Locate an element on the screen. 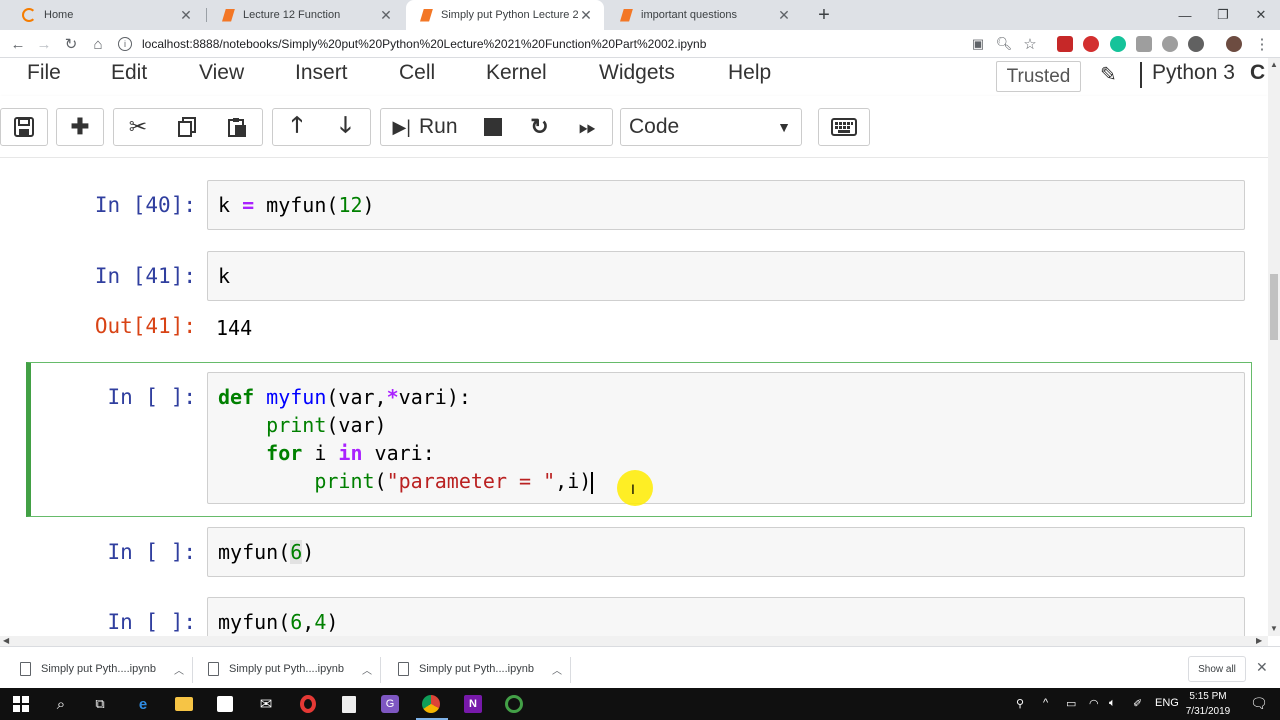 Image resolution: width=1280 pixels, height=720 pixels. notepad-icon is located at coordinates (349, 704).